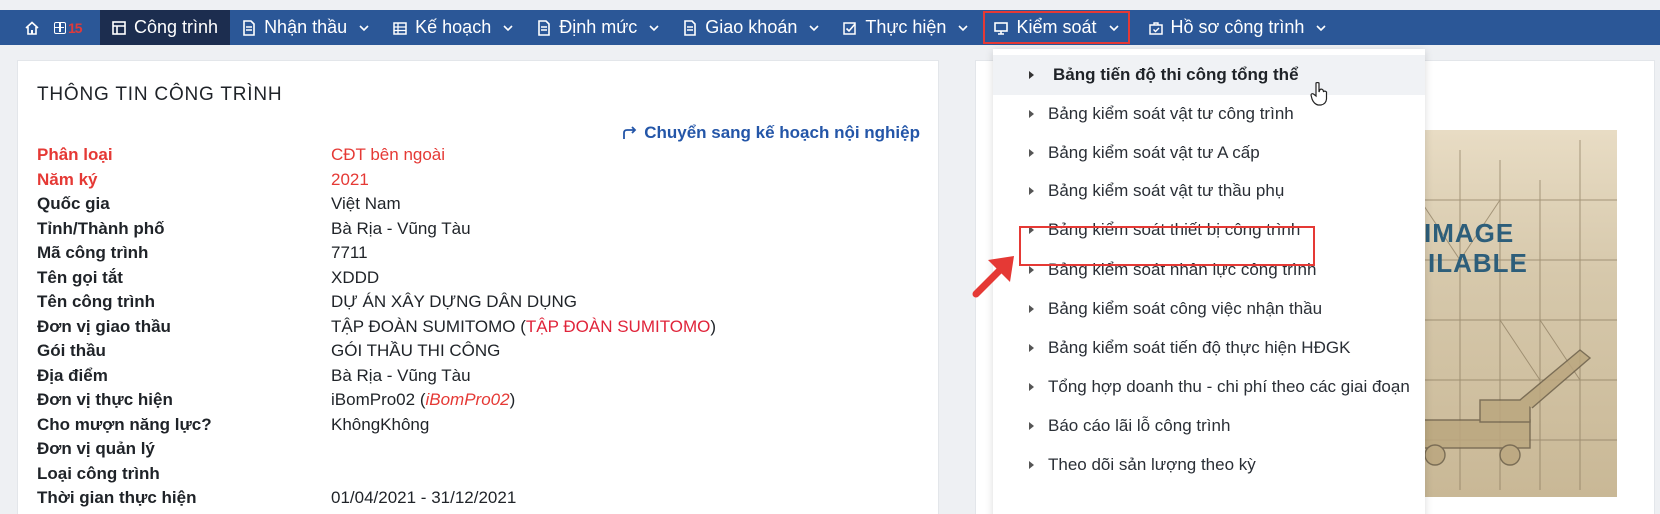  Describe the element at coordinates (67, 179) in the screenshot. I see `info-label: Năm ký` at that location.